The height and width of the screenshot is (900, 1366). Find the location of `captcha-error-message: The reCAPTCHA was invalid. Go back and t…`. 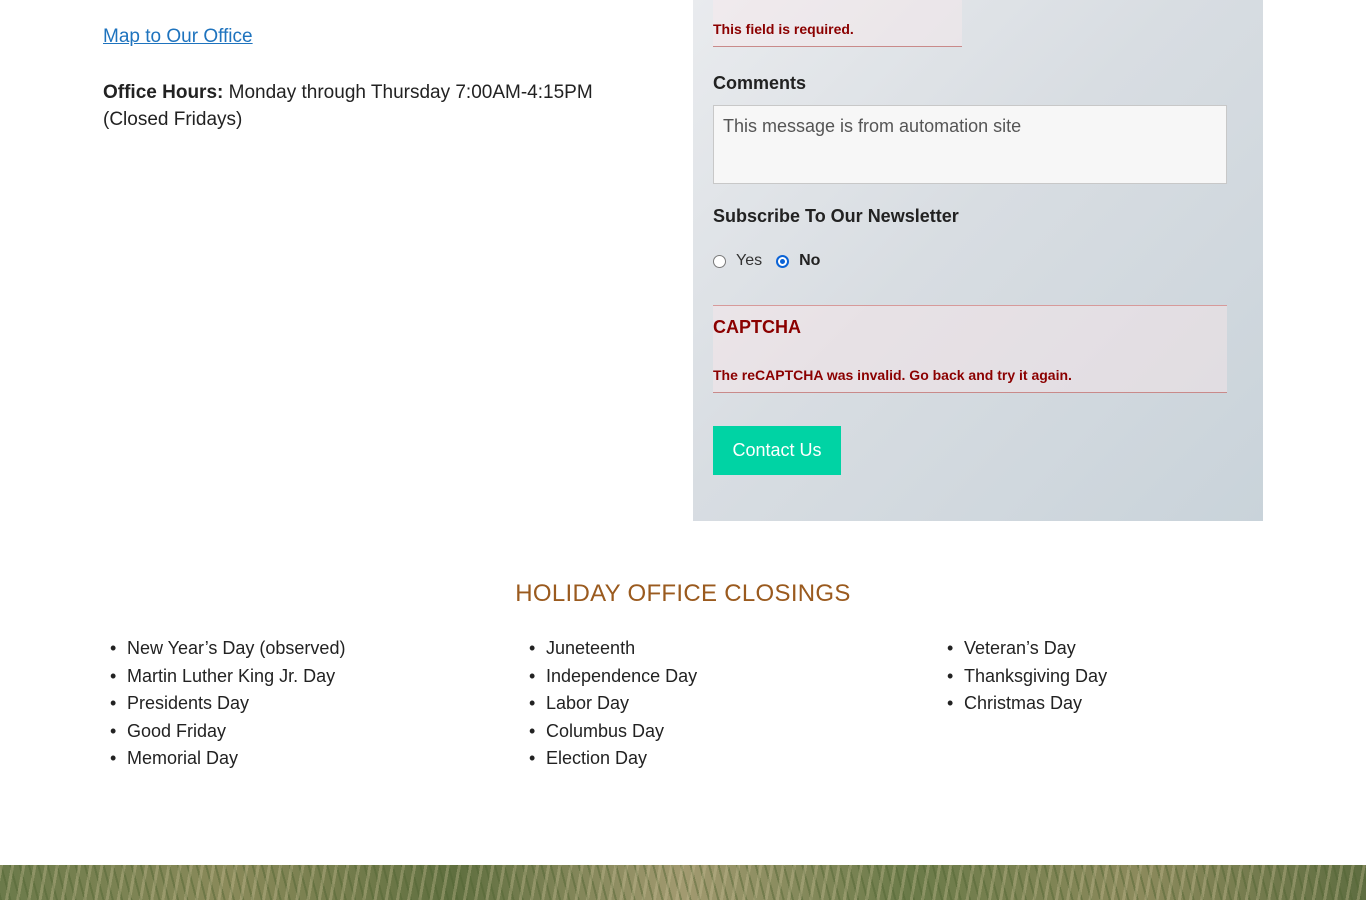

captcha-error-message: The reCAPTCHA was invalid. Go back and t… is located at coordinates (892, 375).